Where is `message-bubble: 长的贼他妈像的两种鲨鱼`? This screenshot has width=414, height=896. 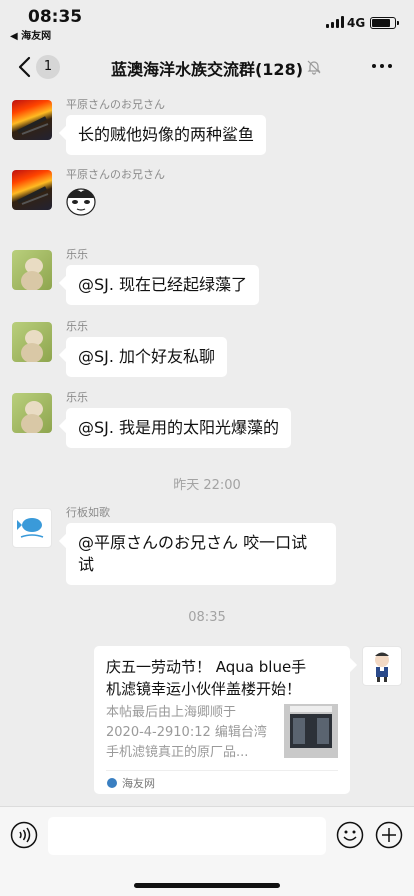 message-bubble: 长的贼他妈像的两种鲨鱼 is located at coordinates (166, 135).